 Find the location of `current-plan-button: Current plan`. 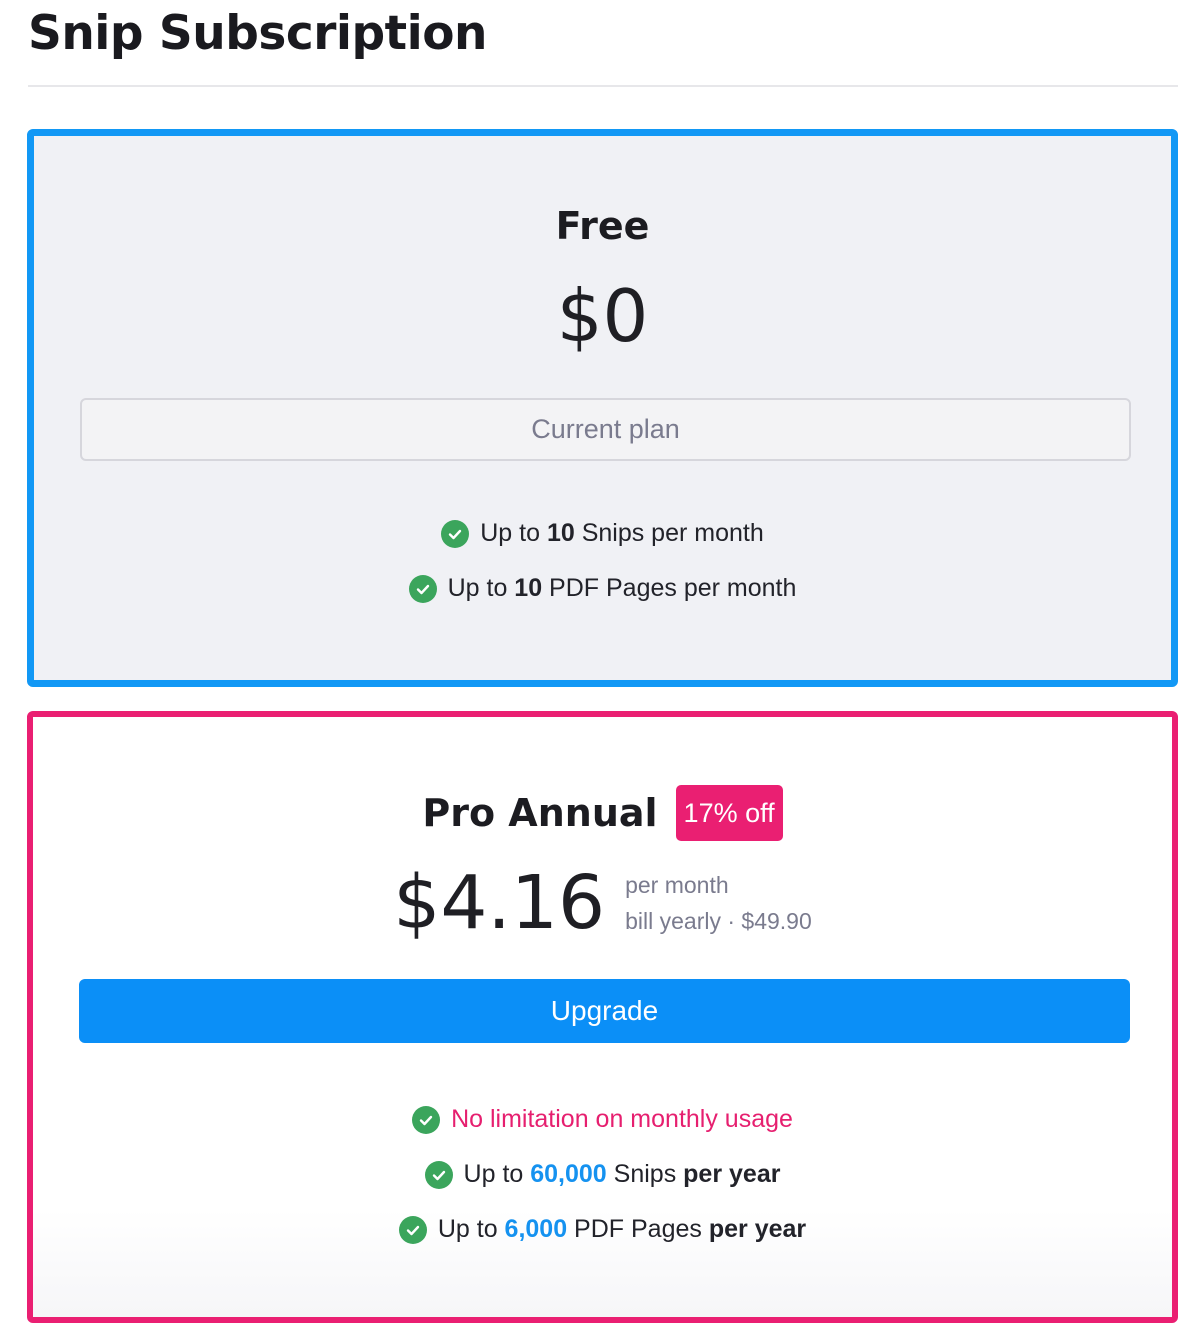

current-plan-button: Current plan is located at coordinates (605, 429).